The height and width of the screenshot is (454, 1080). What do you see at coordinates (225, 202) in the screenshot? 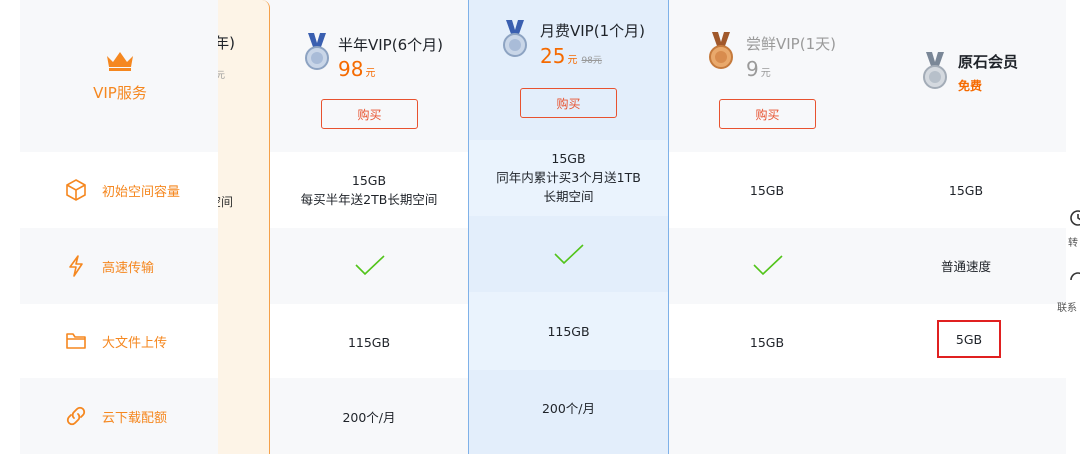
I see `annual-plan-storage-fragment: 空间` at bounding box center [225, 202].